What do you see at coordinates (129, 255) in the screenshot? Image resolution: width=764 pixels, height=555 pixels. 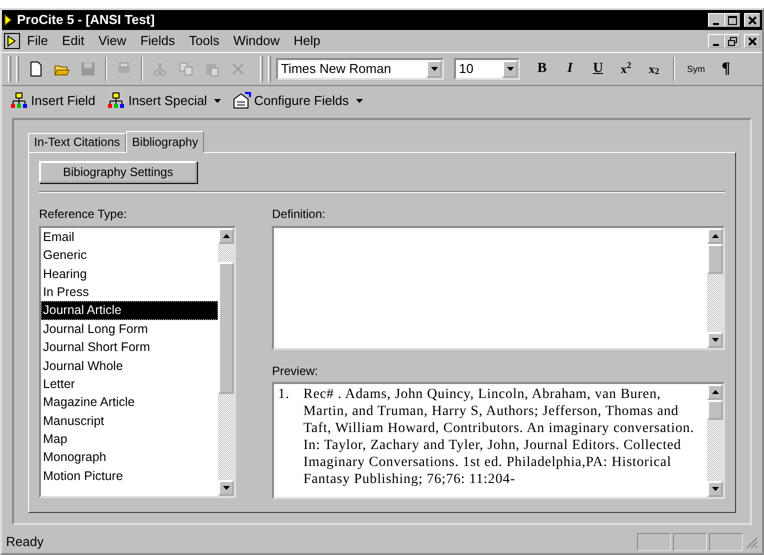 I see `list-item: Generic` at bounding box center [129, 255].